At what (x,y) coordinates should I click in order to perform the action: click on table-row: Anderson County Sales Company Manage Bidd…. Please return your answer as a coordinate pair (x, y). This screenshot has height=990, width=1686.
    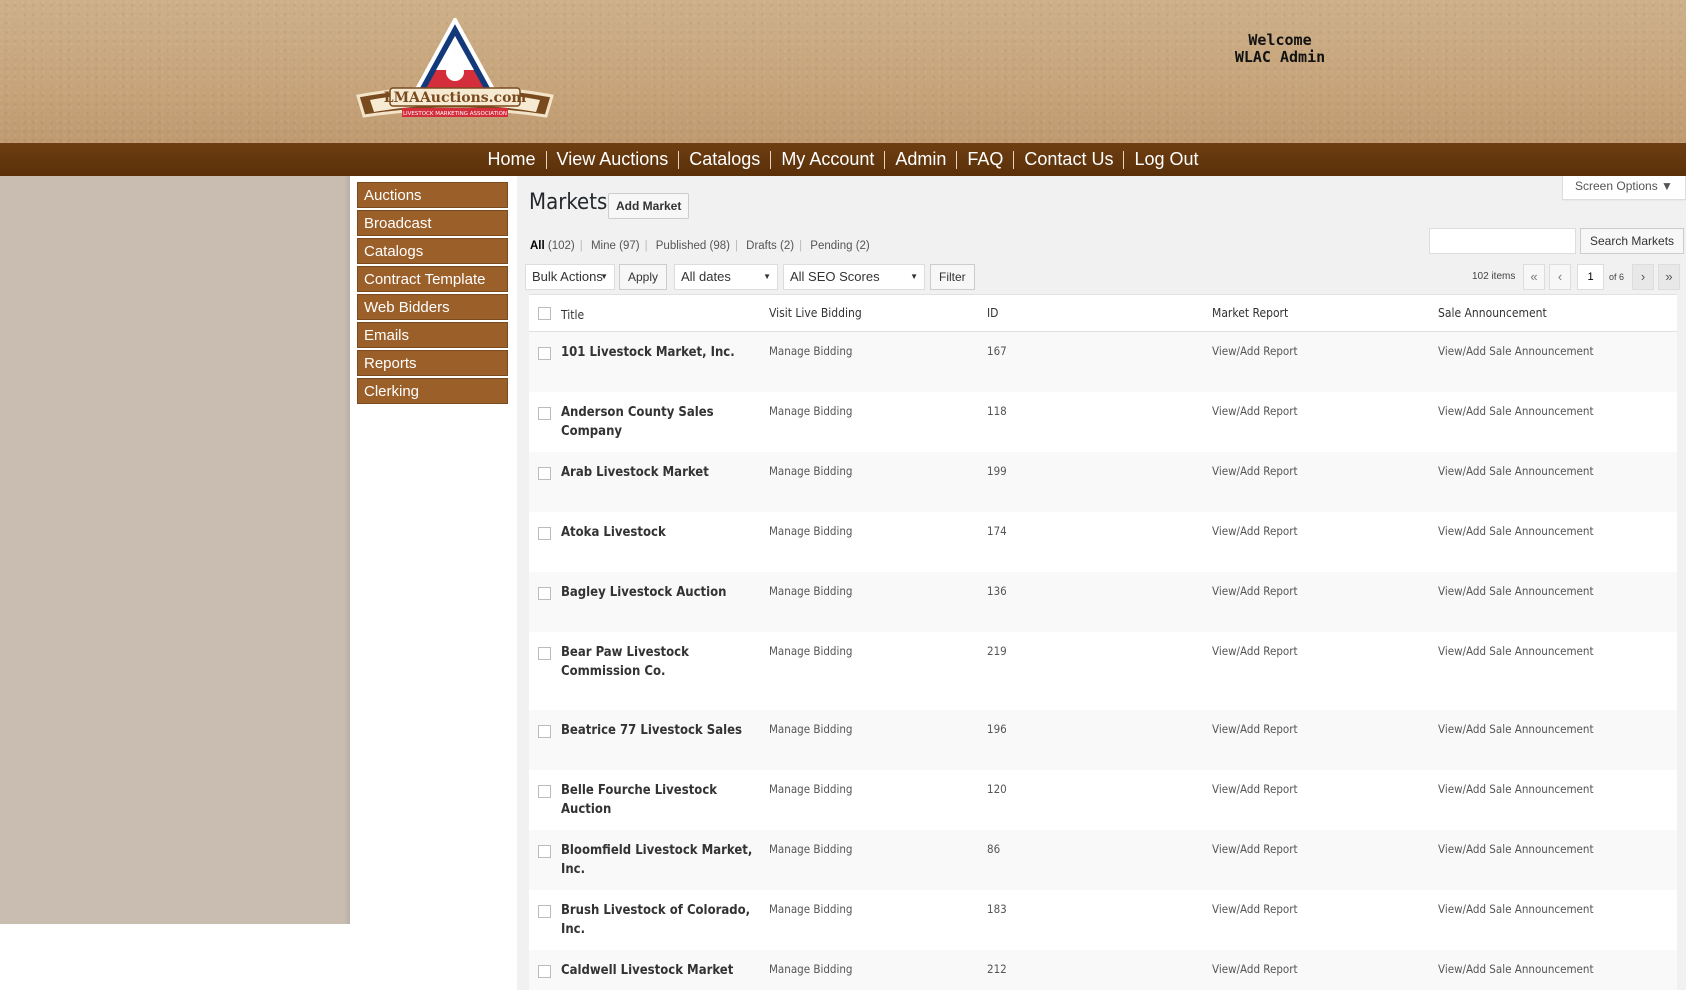
    Looking at the image, I should click on (1103, 422).